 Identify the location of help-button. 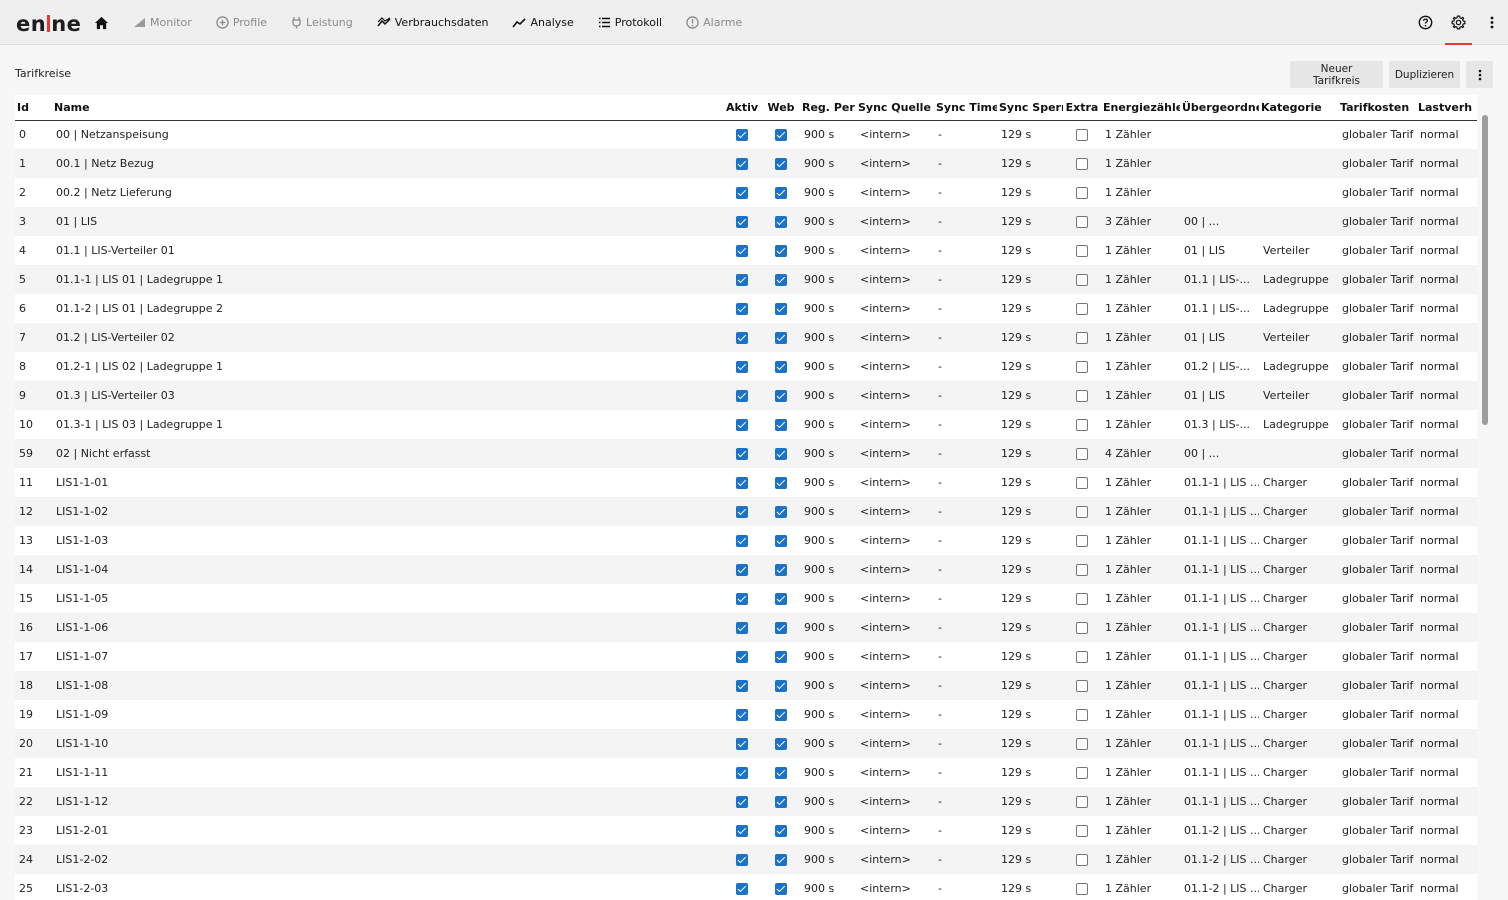
(1425, 22).